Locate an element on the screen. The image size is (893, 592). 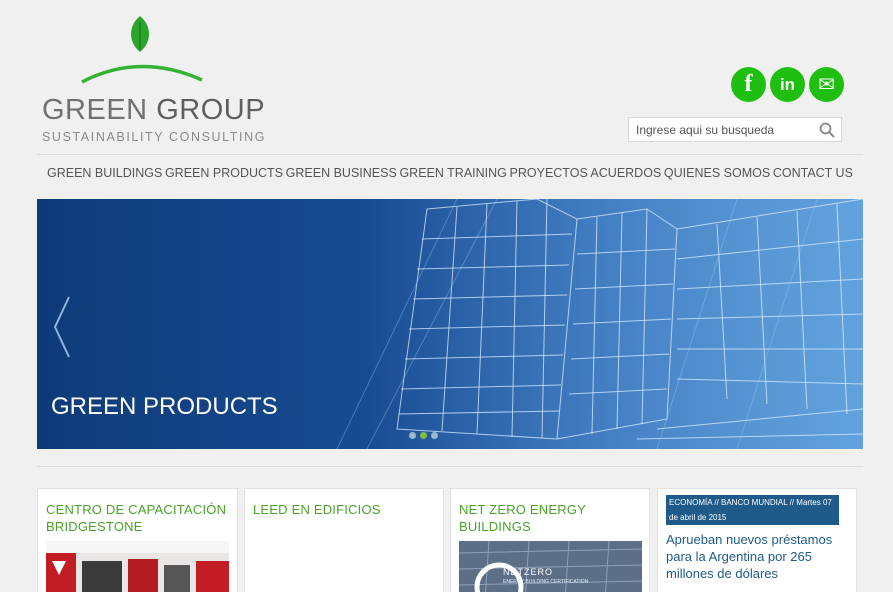
nav-item-contact-us: CONTACT US is located at coordinates (813, 173).